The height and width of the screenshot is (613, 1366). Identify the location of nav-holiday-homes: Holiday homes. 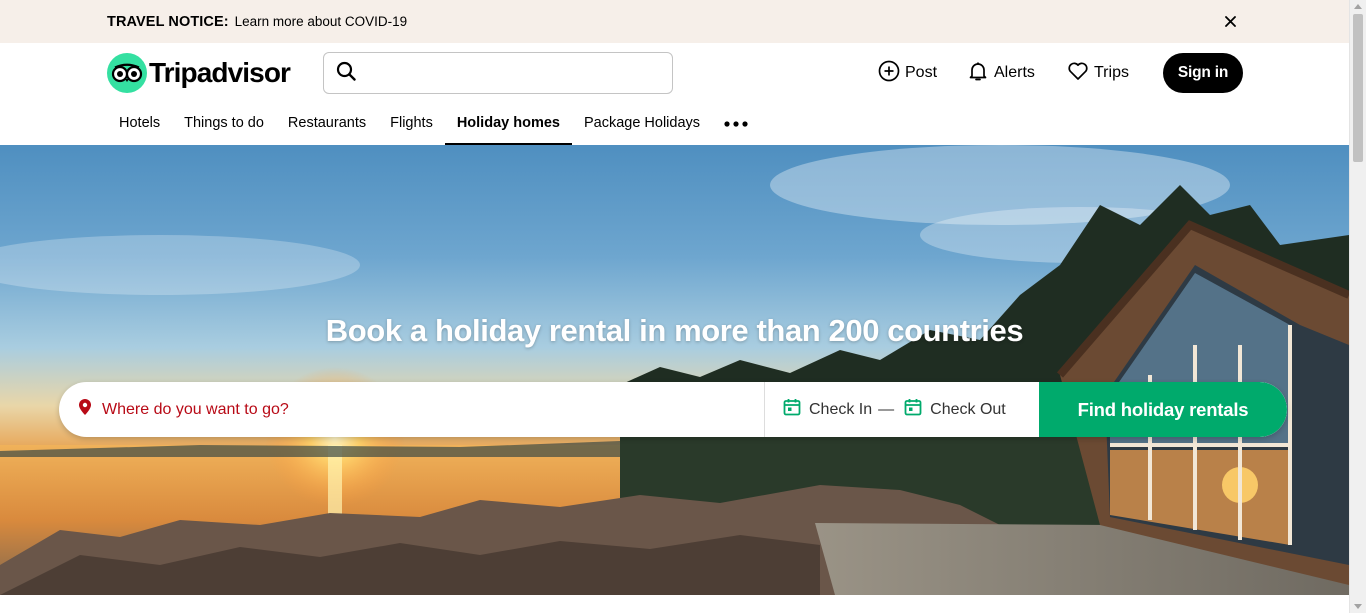
(508, 124).